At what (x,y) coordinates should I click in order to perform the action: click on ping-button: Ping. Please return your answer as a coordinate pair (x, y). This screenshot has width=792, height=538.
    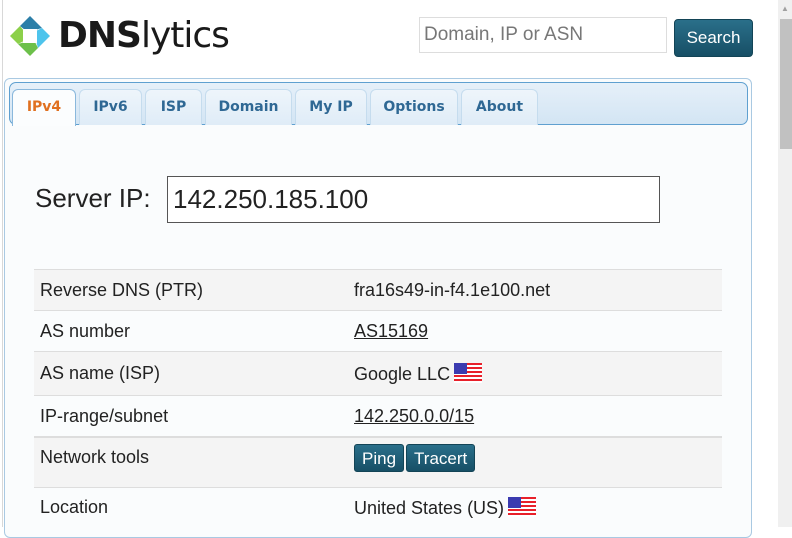
    Looking at the image, I should click on (379, 458).